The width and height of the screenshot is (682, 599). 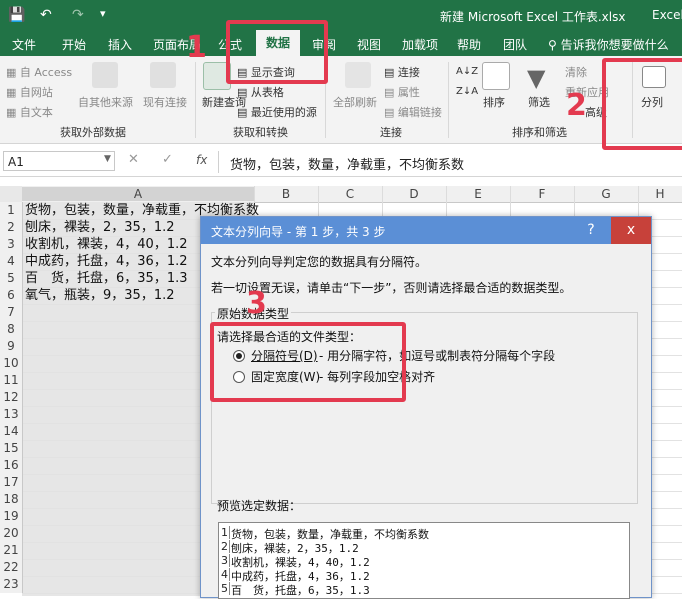 I want to click on row-header: 10, so click(x=11, y=363).